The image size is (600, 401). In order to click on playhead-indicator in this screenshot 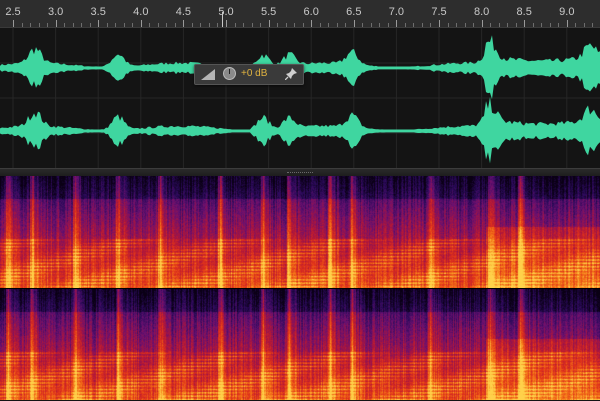, I will do `click(222, 19)`.